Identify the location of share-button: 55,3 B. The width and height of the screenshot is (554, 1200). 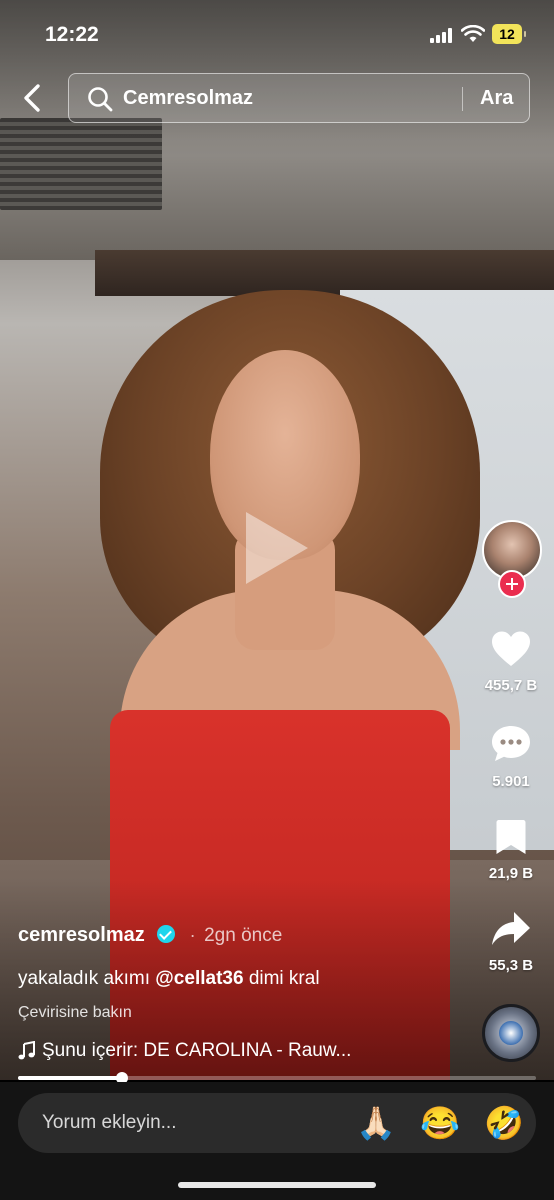
(511, 942).